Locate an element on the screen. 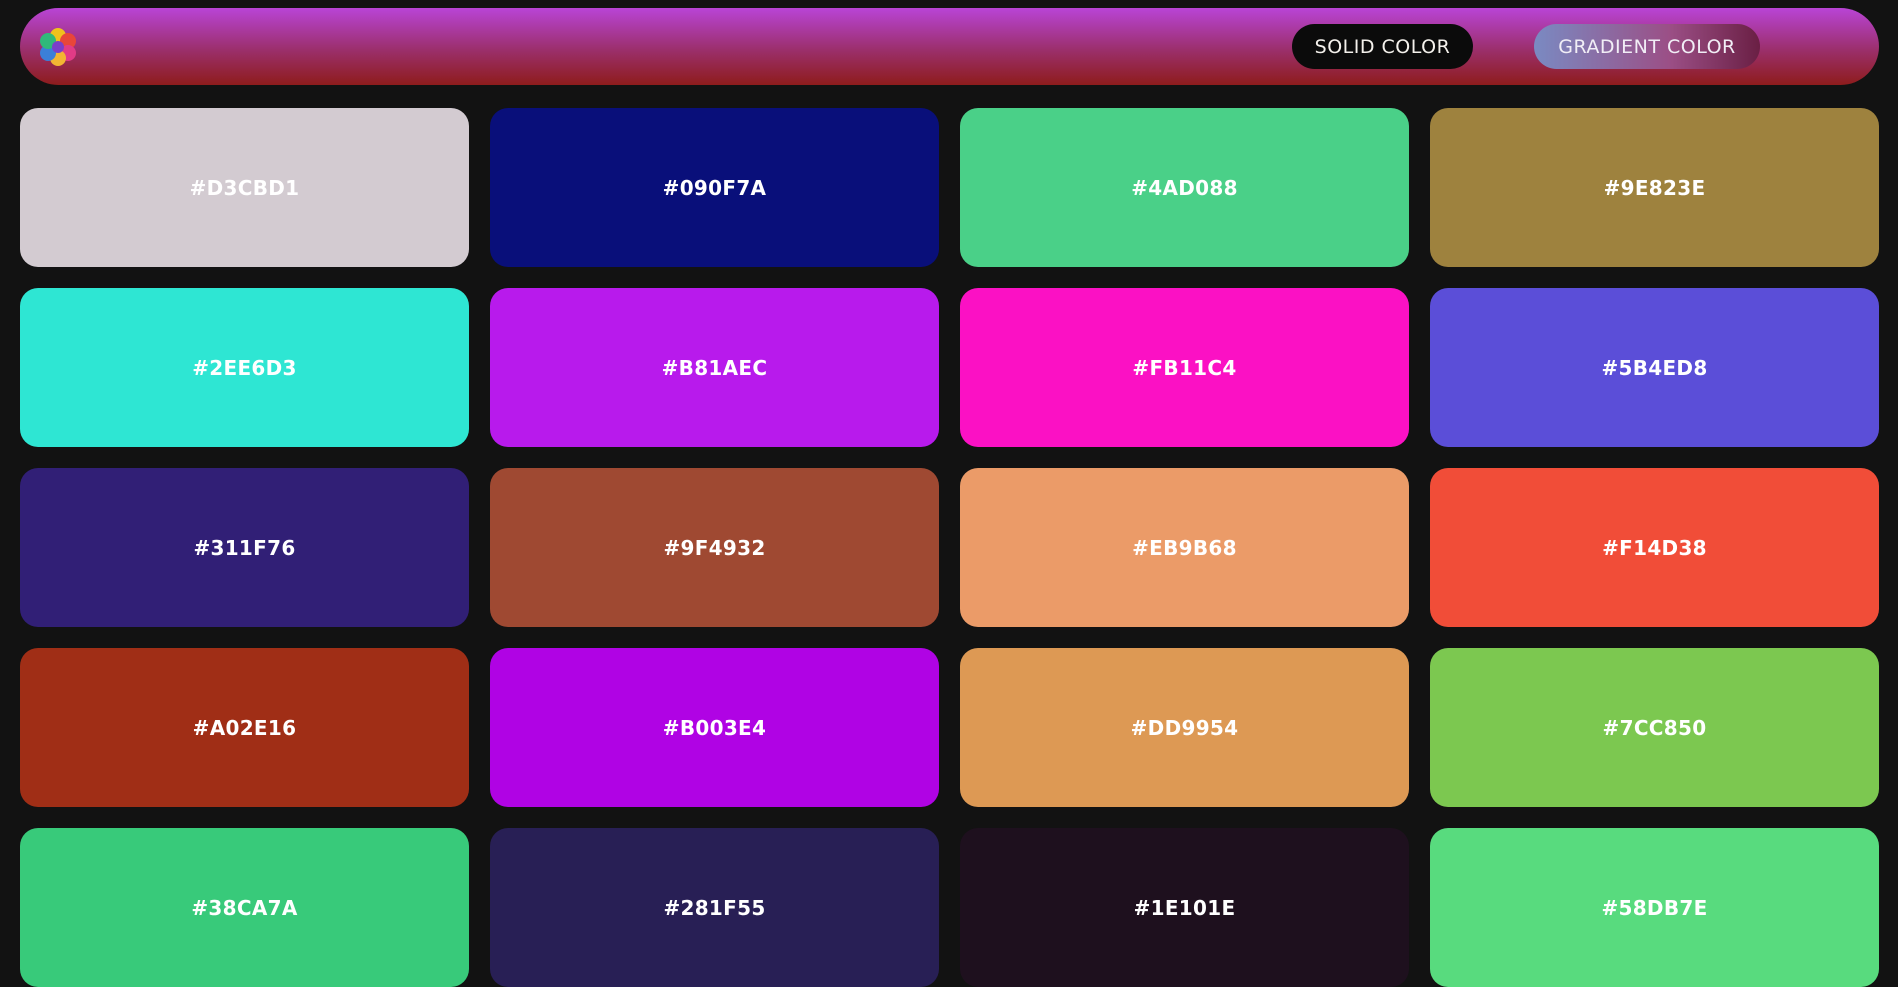  color-hex-label: #B81AEC is located at coordinates (714, 367).